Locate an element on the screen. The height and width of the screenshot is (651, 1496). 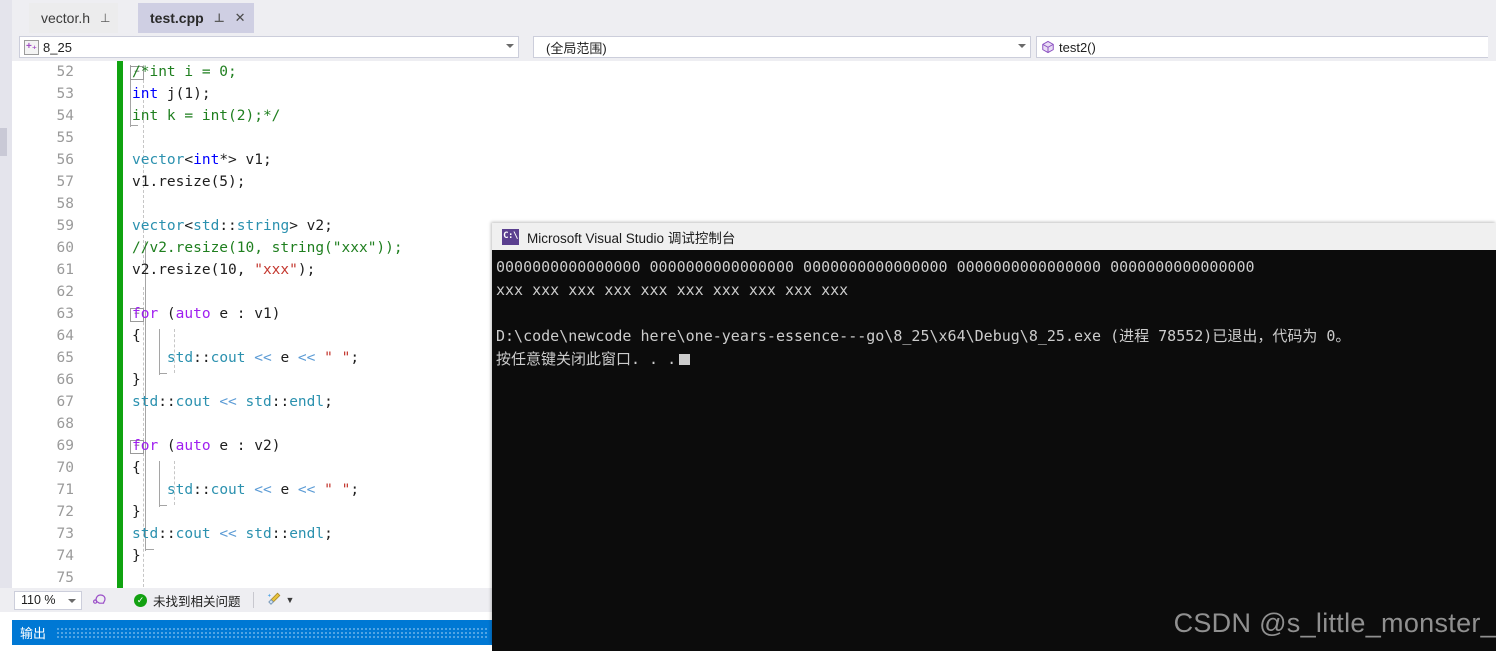
line-number: 70 is located at coordinates (65, 468).